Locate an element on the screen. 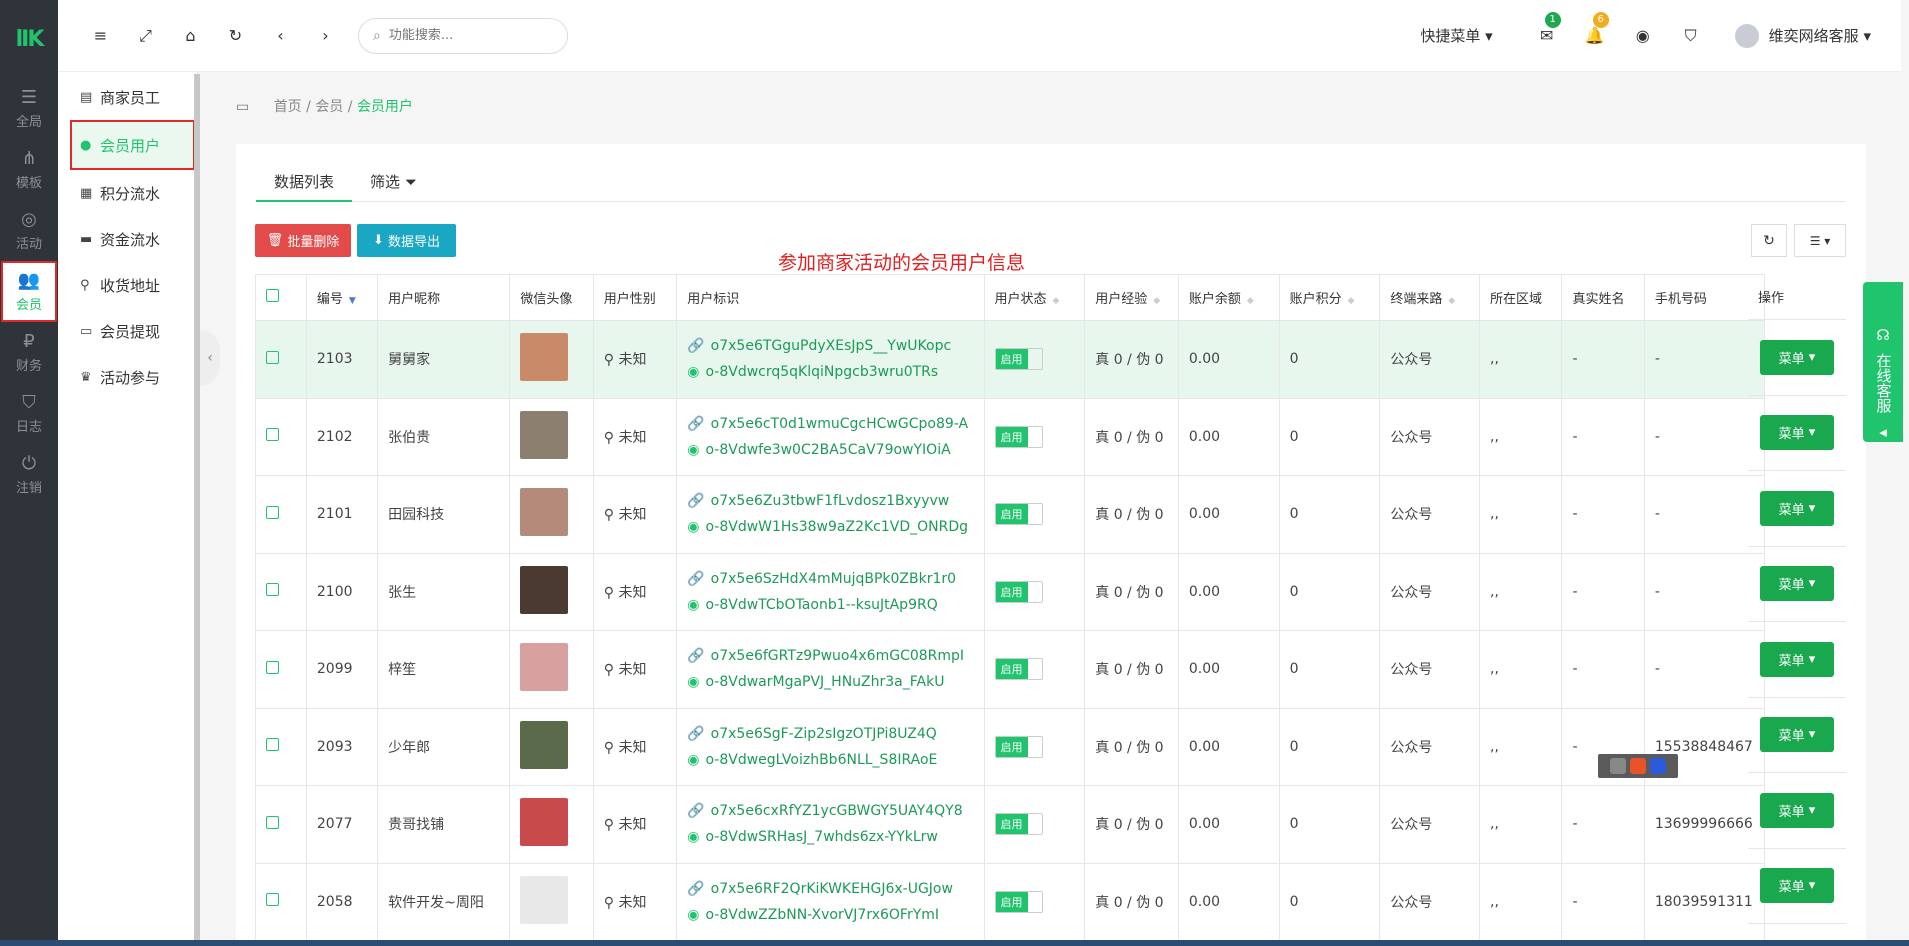  export-button: ⬇ 数据导出 is located at coordinates (406, 240).